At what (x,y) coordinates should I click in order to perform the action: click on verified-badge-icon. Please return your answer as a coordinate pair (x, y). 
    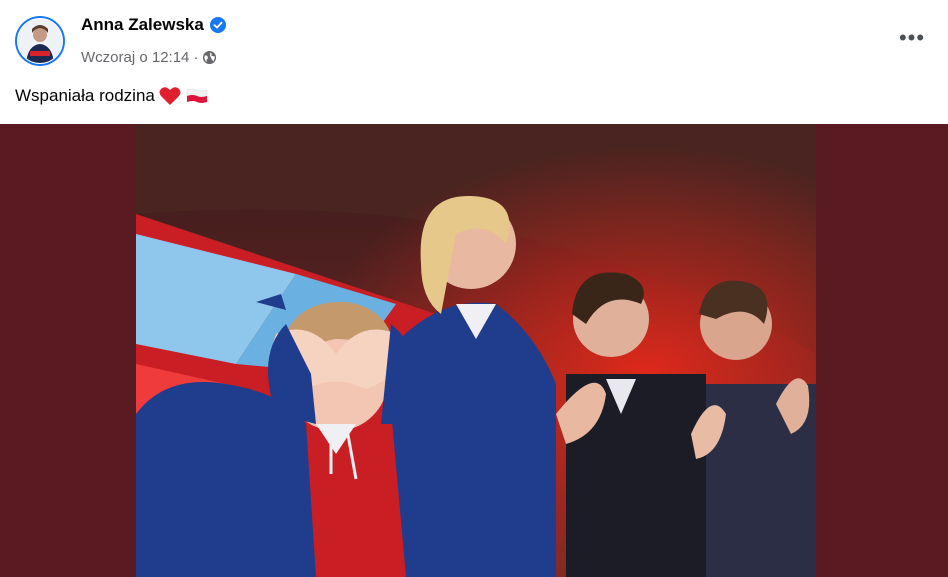
    Looking at the image, I should click on (217, 25).